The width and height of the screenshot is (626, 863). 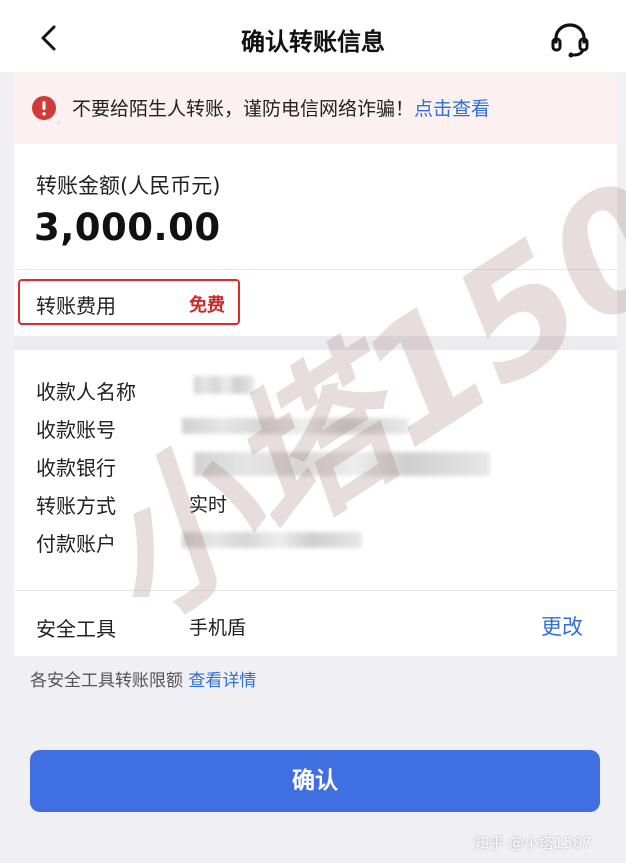 I want to click on amount-value: 3,000.00, so click(x=127, y=227).